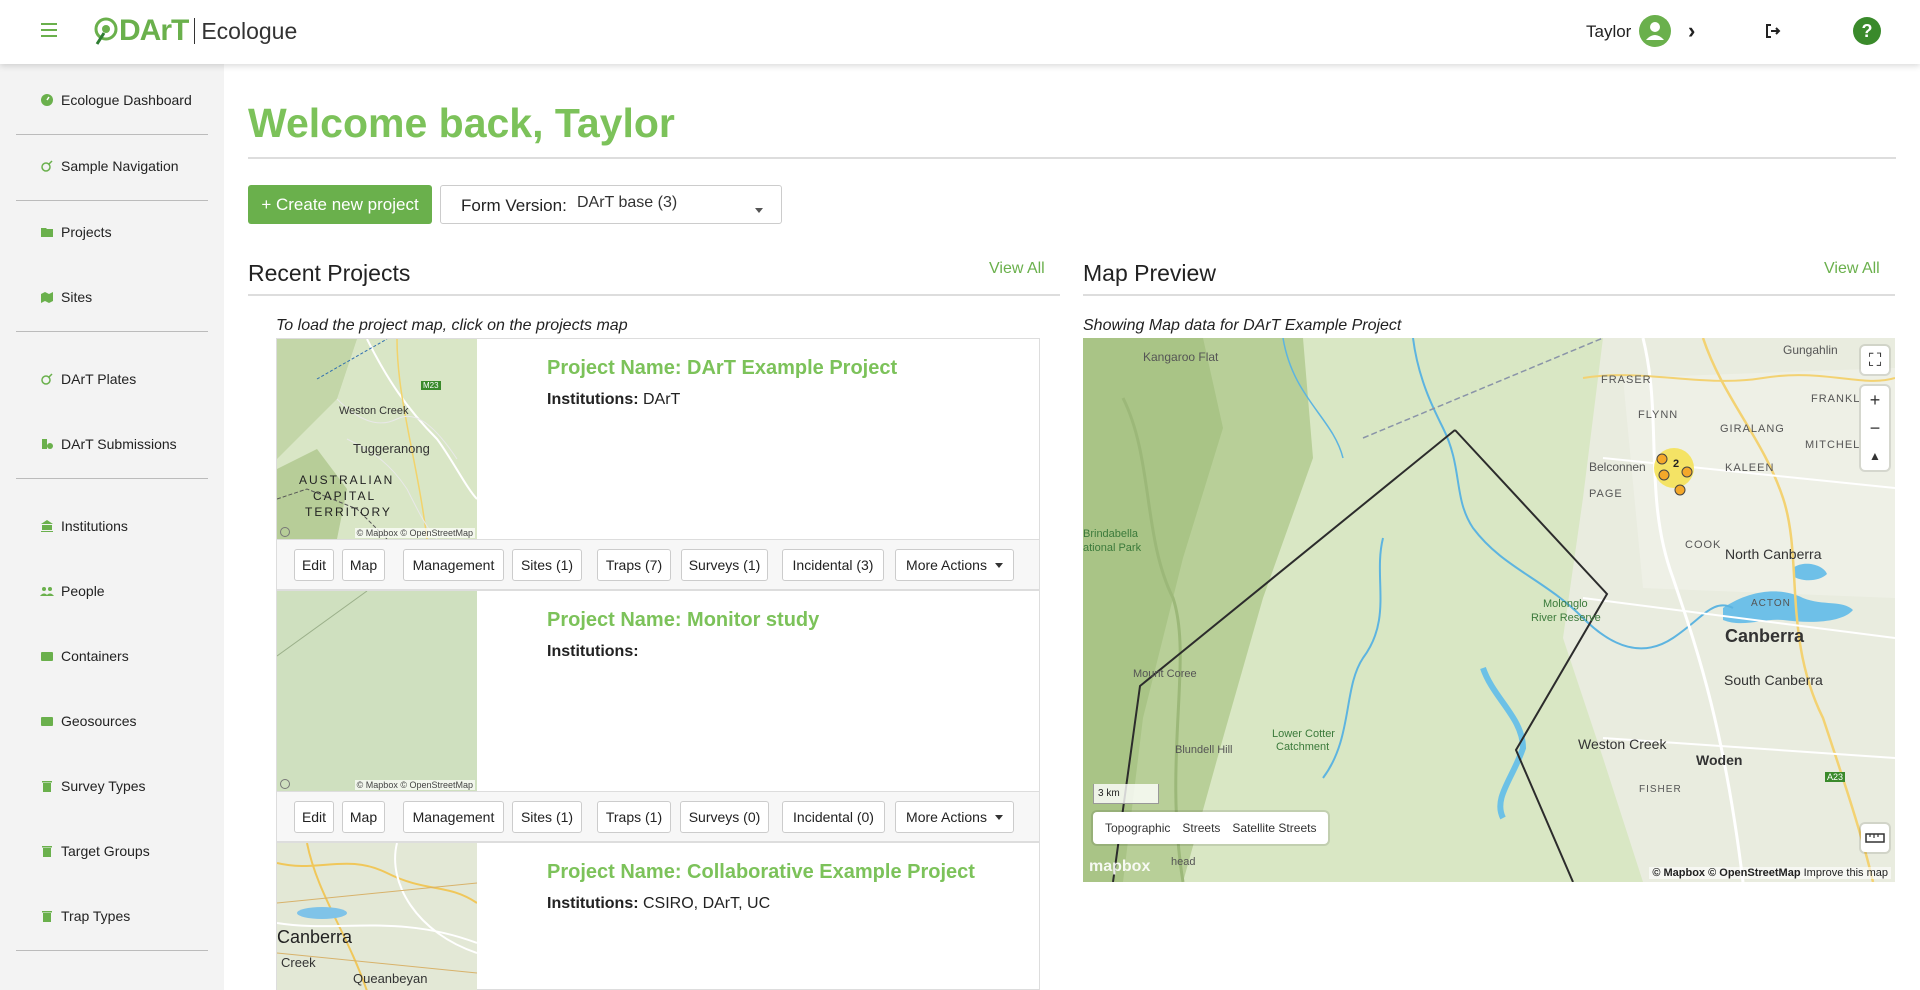 This screenshot has width=1920, height=990. Describe the element at coordinates (47, 232) in the screenshot. I see `folder-icon` at that location.